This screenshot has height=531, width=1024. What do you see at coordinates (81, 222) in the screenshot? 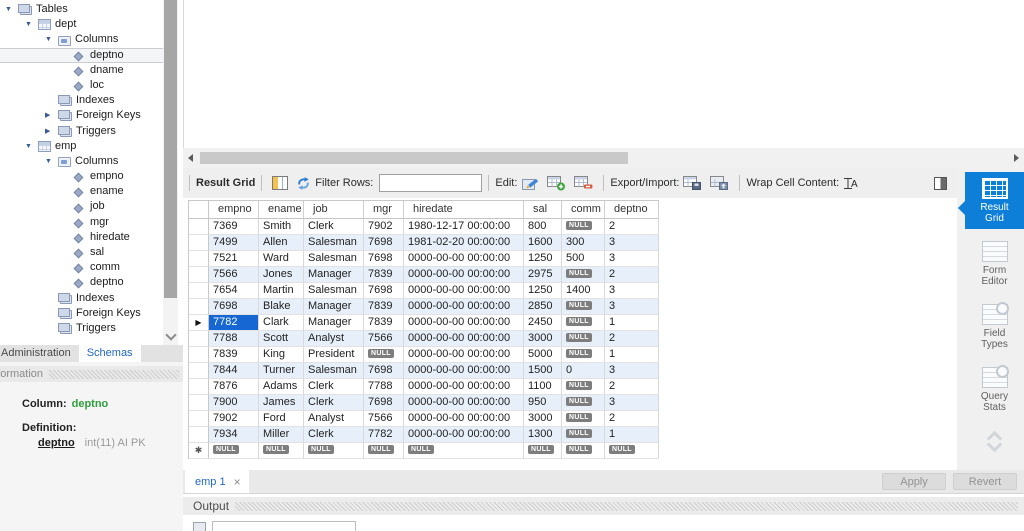
I see `tree-item-mgr: mgr` at bounding box center [81, 222].